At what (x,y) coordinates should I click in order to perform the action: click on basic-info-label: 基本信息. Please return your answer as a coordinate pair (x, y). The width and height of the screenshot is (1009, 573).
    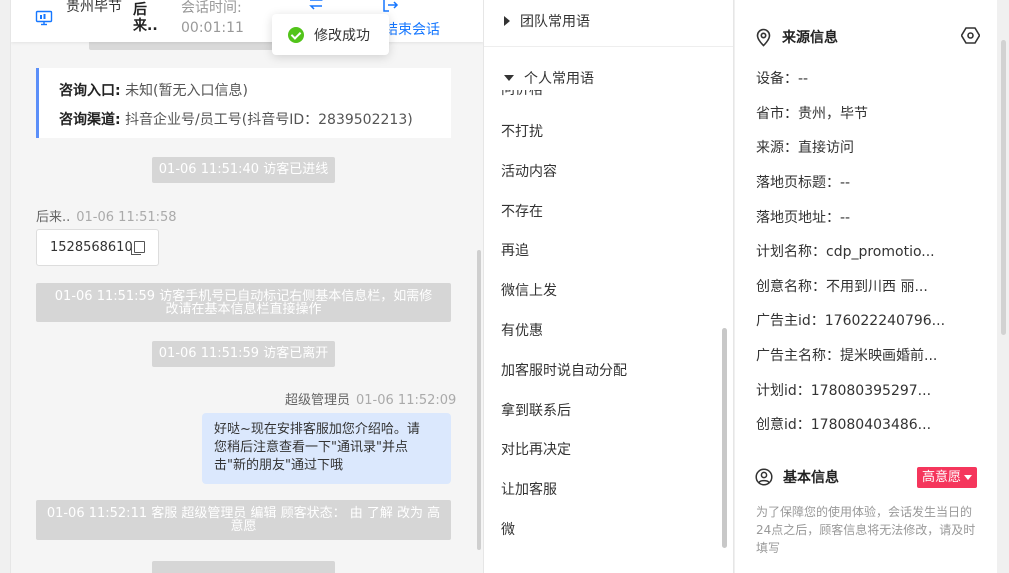
    Looking at the image, I should click on (811, 478).